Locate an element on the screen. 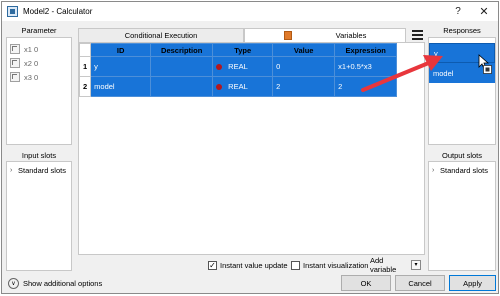  table-row: 1 y REAL 0 x1+0.5*x3 is located at coordinates (238, 66).